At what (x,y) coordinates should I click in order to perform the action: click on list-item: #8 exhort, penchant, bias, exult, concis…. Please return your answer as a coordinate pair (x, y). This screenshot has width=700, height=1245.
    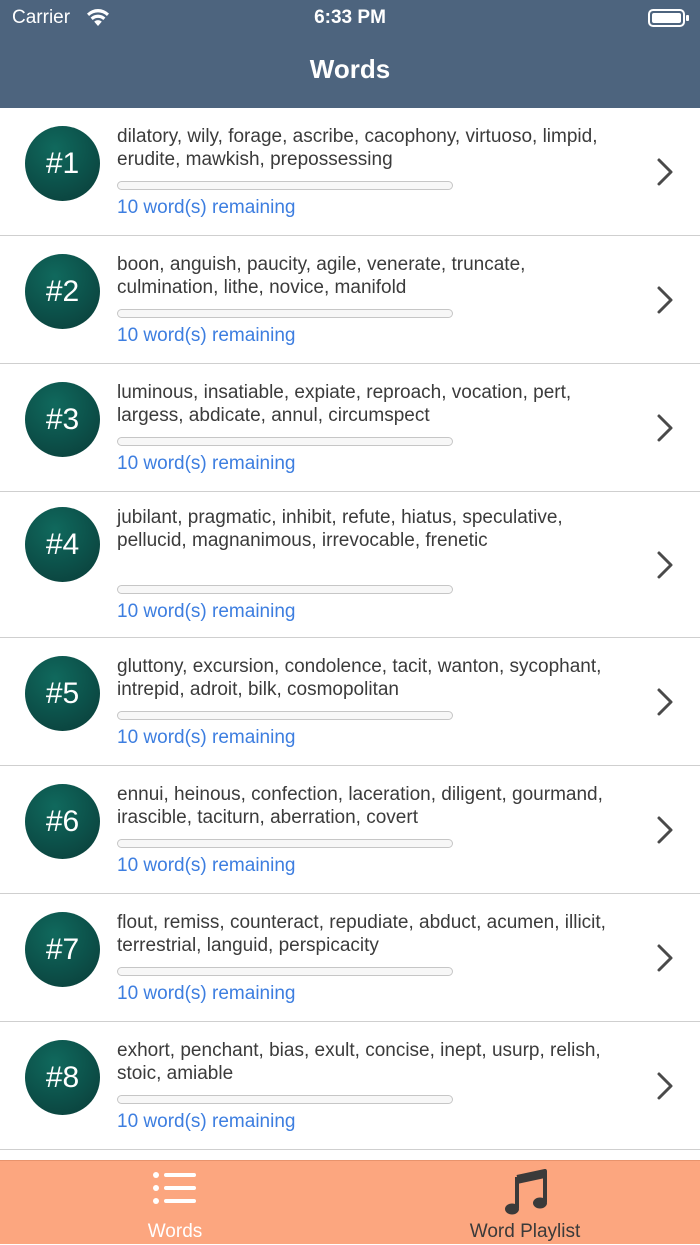
    Looking at the image, I should click on (350, 1086).